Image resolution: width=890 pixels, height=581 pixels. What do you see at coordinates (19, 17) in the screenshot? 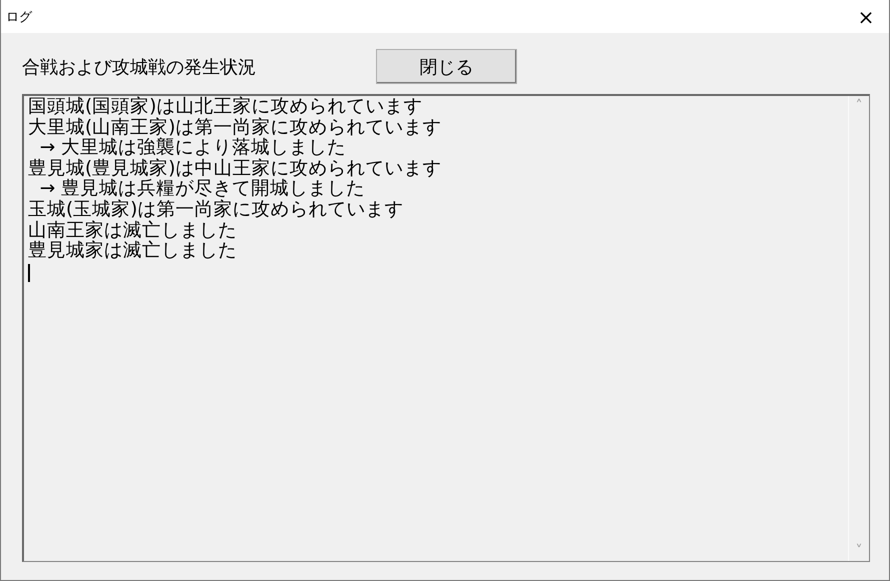
I see `window-title: ログ` at bounding box center [19, 17].